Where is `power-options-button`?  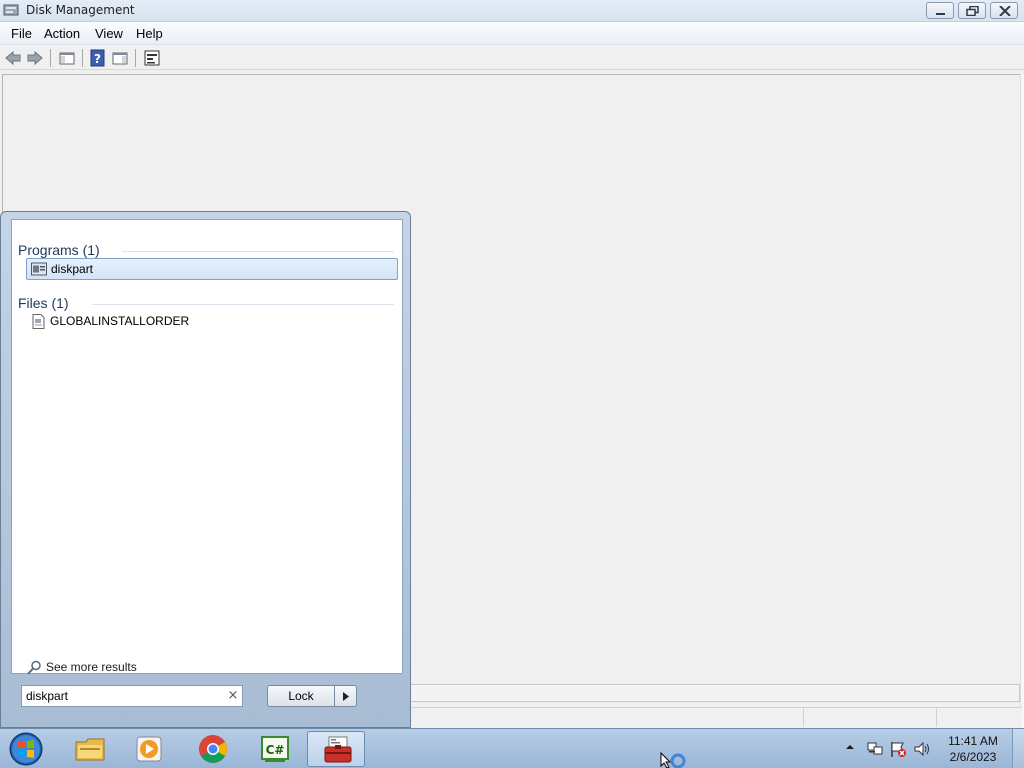 power-options-button is located at coordinates (345, 696).